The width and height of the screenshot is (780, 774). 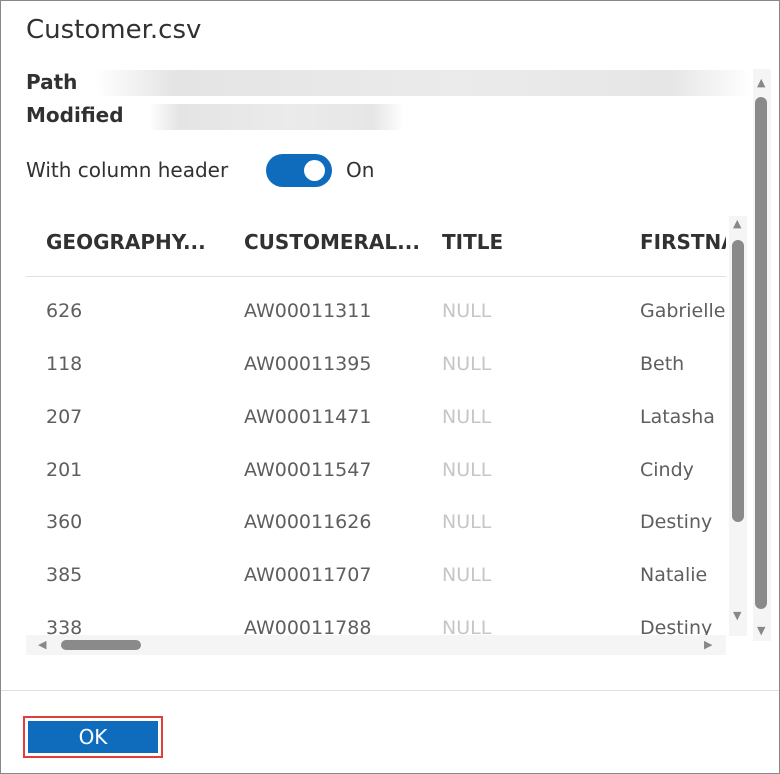 What do you see at coordinates (708, 644) in the screenshot?
I see `triangle-right-icon: ▶` at bounding box center [708, 644].